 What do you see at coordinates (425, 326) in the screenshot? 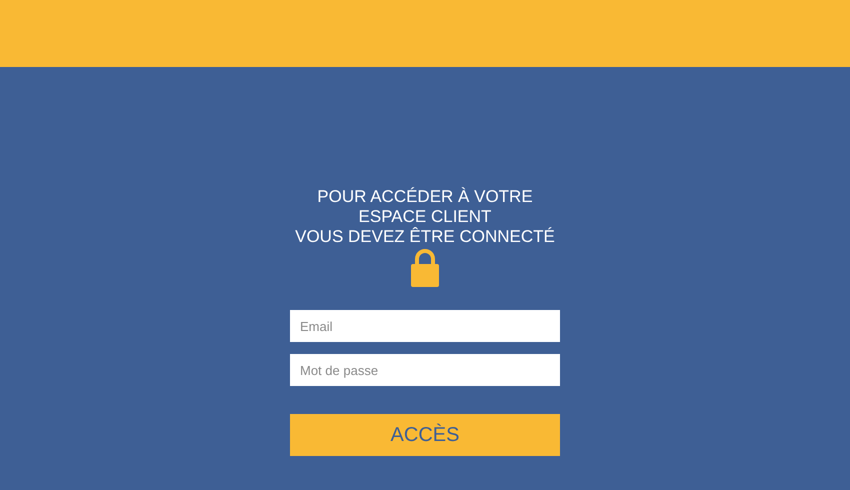
I see `email-field: Email` at bounding box center [425, 326].